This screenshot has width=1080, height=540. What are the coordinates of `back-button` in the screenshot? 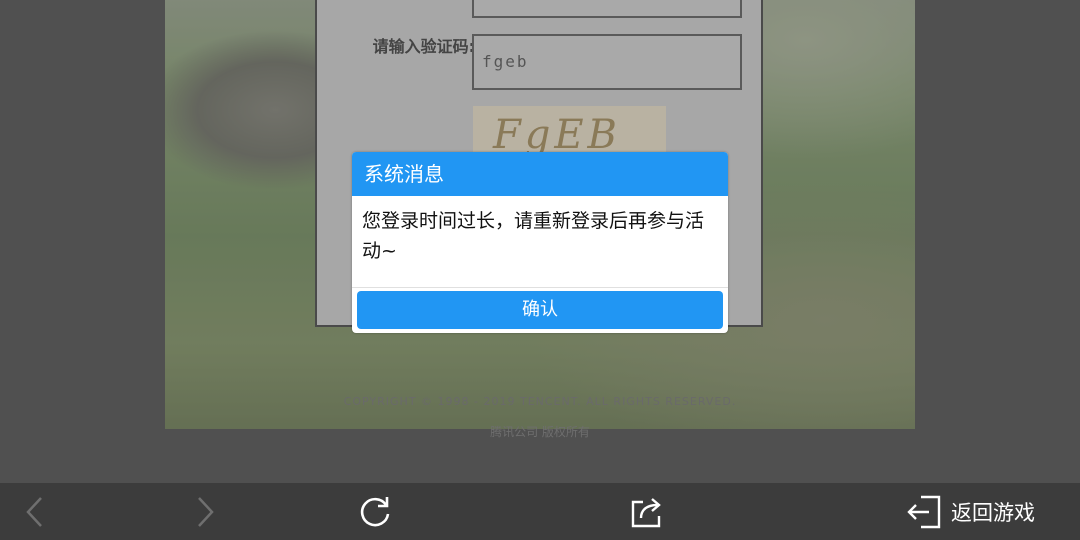 It's located at (35, 511).